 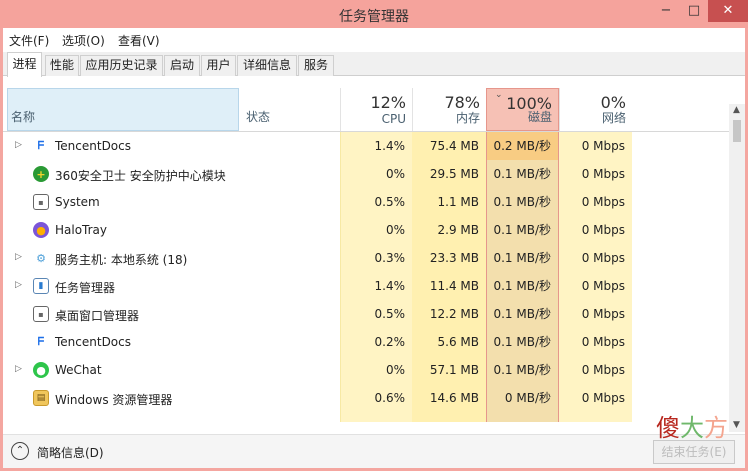 I want to click on service-host-icon: ⚙, so click(x=41, y=258).